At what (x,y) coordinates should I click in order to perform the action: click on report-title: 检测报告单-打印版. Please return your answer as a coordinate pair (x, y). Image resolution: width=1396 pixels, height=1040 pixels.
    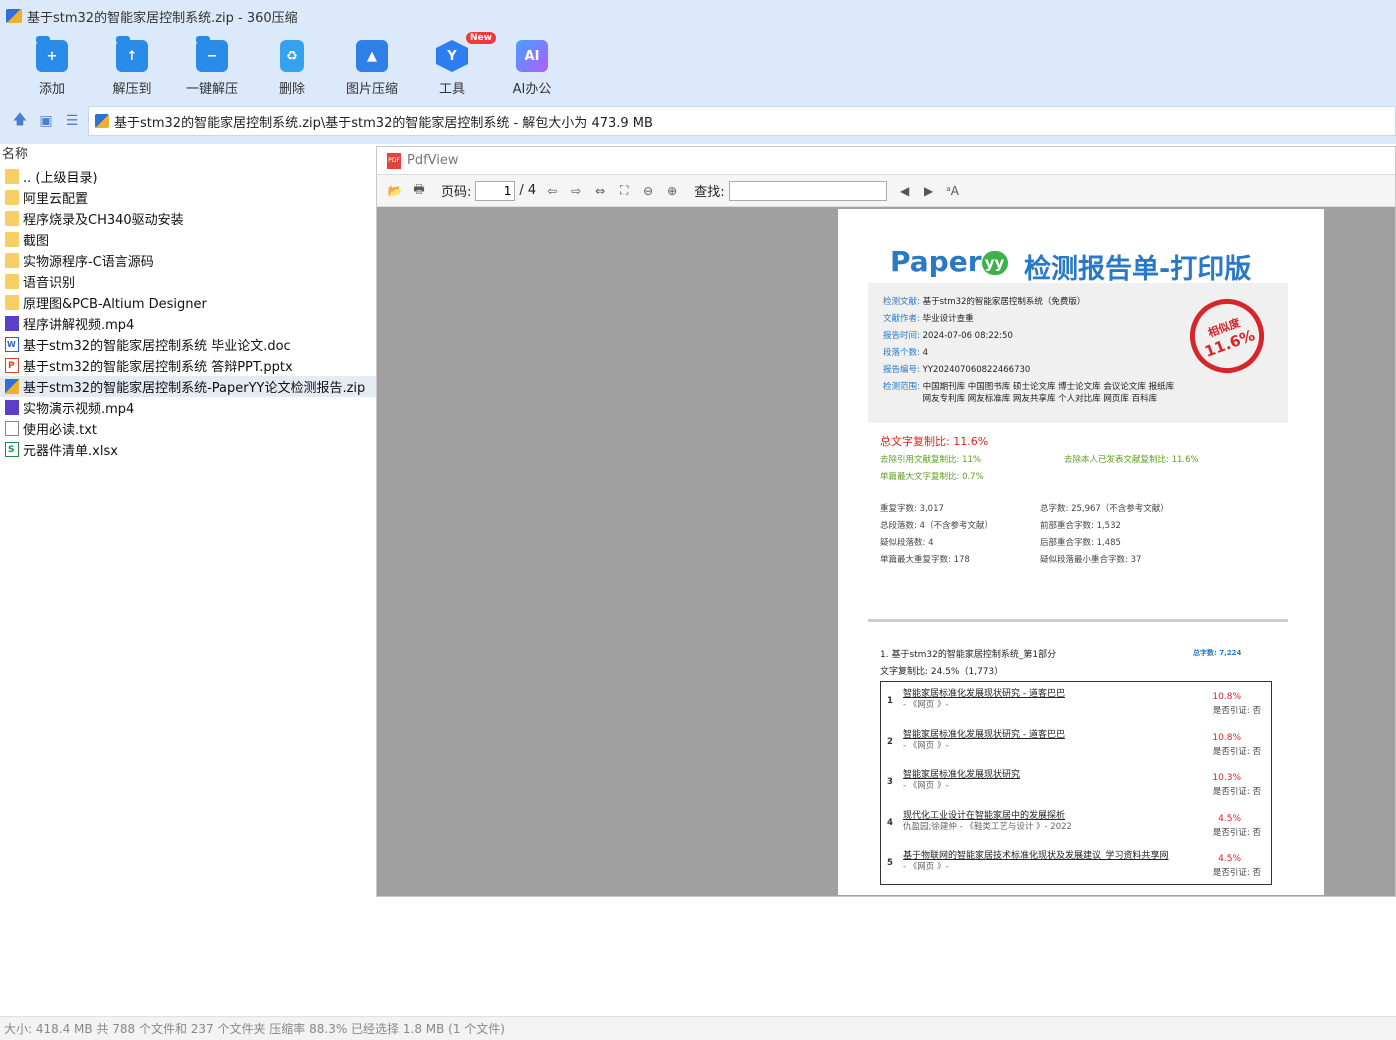
    Looking at the image, I should click on (1138, 269).